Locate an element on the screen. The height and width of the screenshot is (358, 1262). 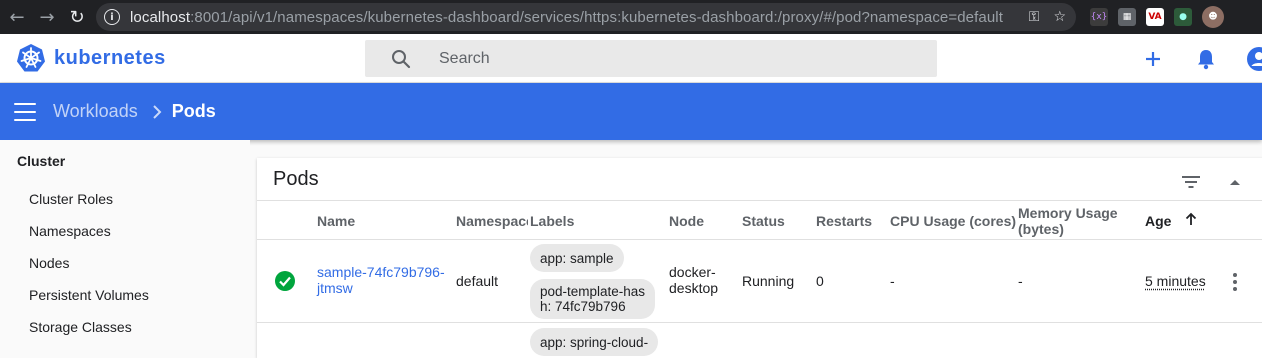
column-header-node: Node is located at coordinates (686, 221).